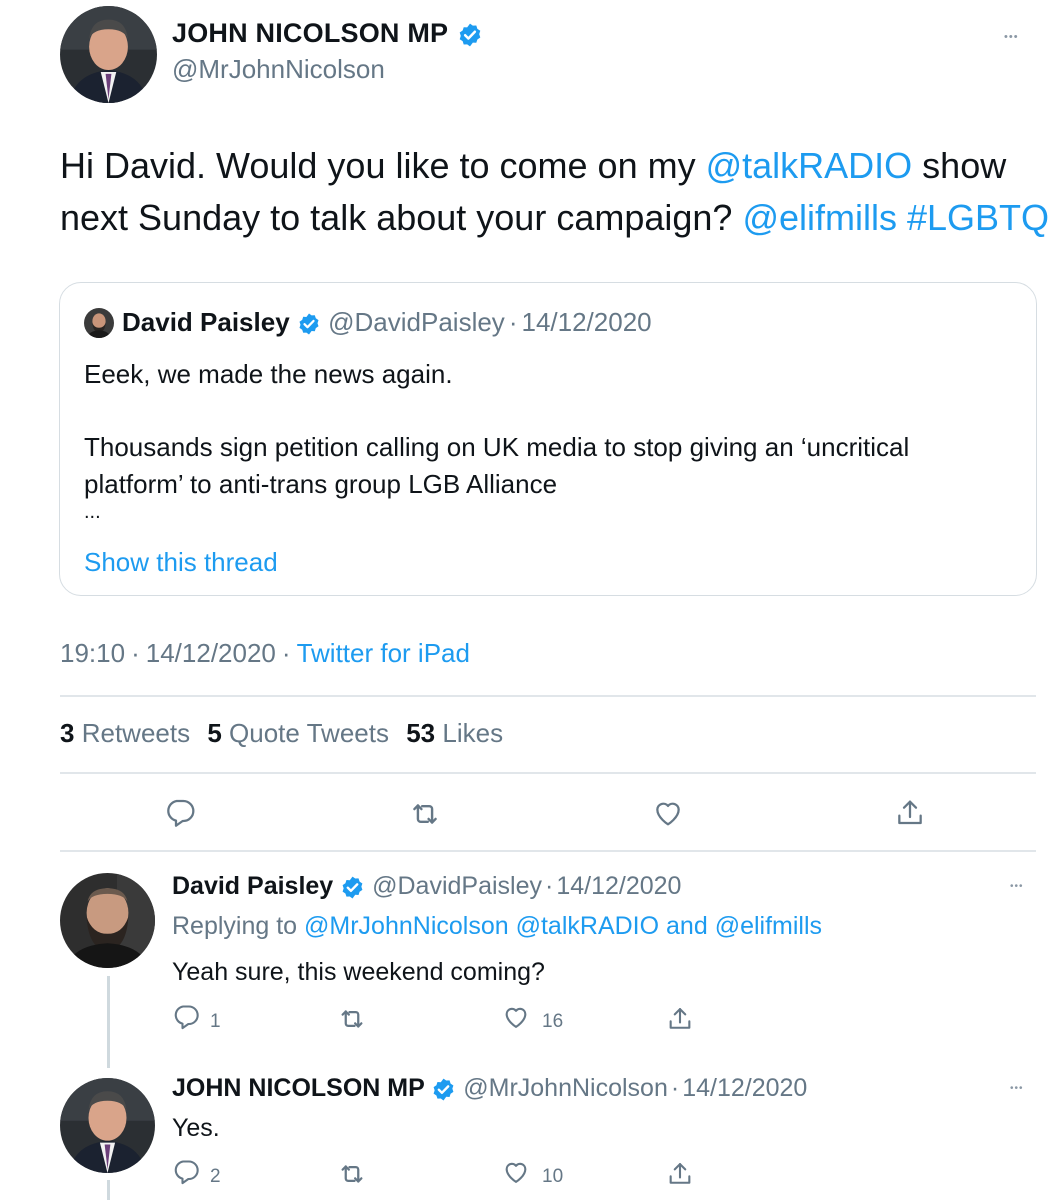  What do you see at coordinates (553, 1176) in the screenshot?
I see `like-count: 10` at bounding box center [553, 1176].